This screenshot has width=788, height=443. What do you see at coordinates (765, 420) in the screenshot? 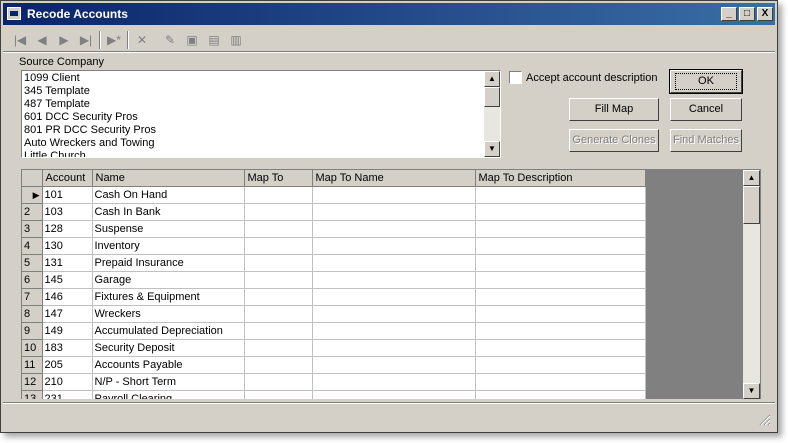
I see `resize-grip-icon` at bounding box center [765, 420].